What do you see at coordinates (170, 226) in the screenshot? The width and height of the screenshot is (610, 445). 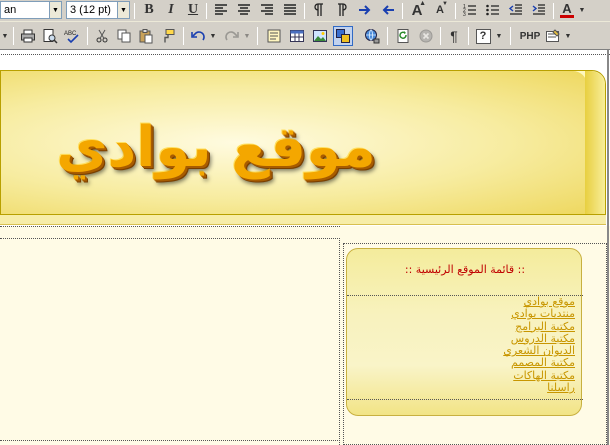 I see `table-border-top` at bounding box center [170, 226].